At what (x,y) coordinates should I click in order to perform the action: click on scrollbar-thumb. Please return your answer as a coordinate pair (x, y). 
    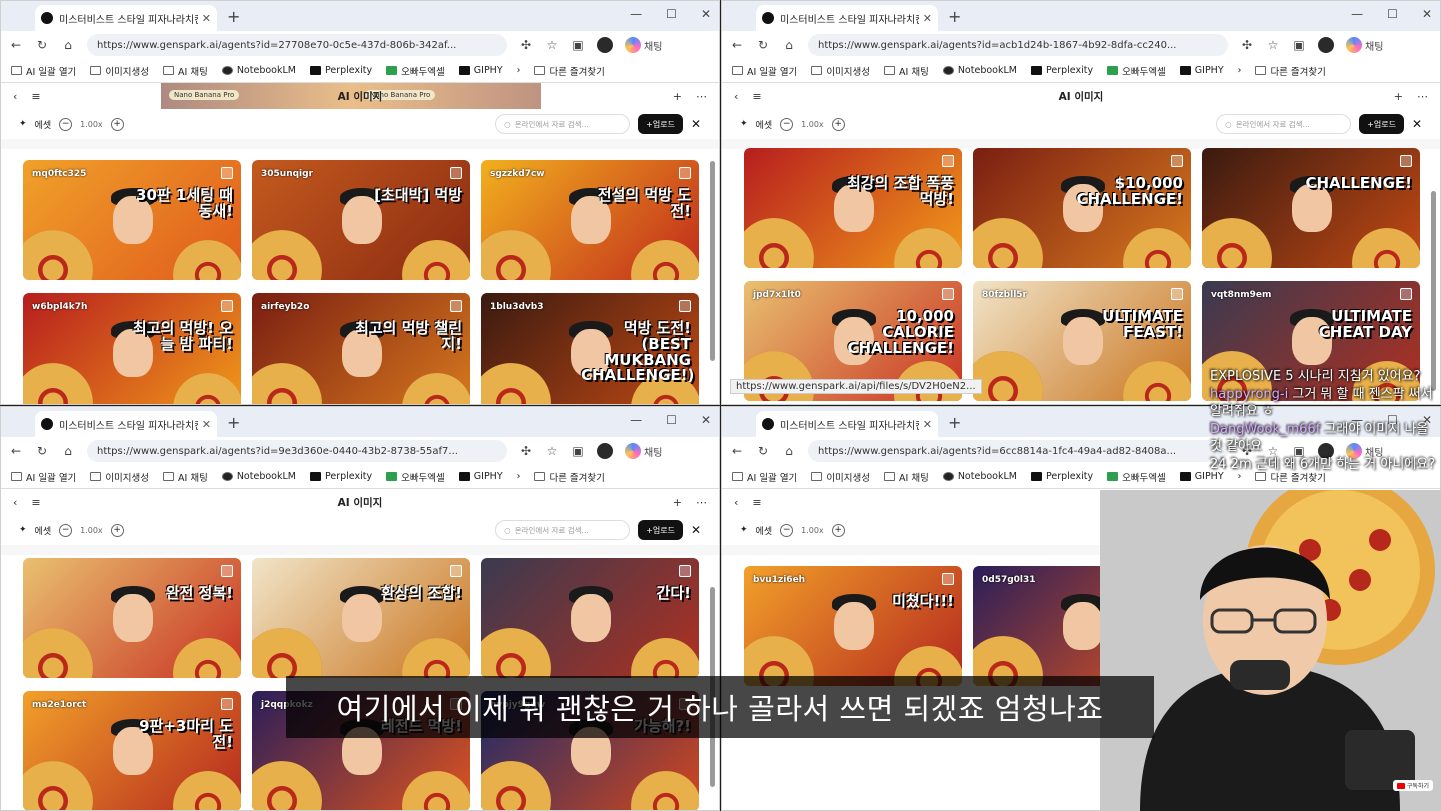
    Looking at the image, I should click on (1433, 291).